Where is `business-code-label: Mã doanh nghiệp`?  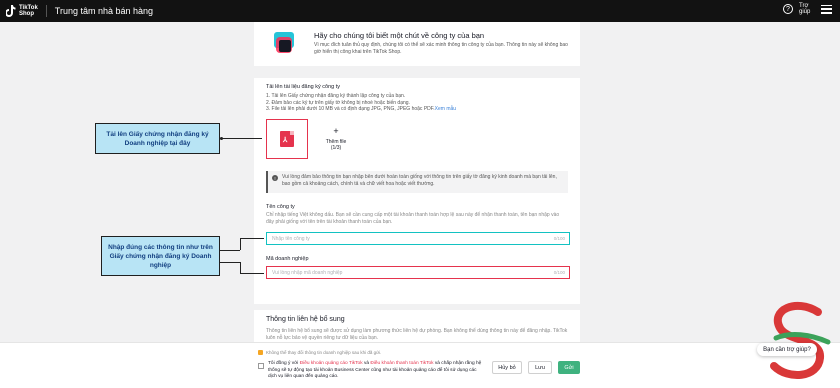
business-code-label: Mã doanh nghiệp is located at coordinates (287, 259).